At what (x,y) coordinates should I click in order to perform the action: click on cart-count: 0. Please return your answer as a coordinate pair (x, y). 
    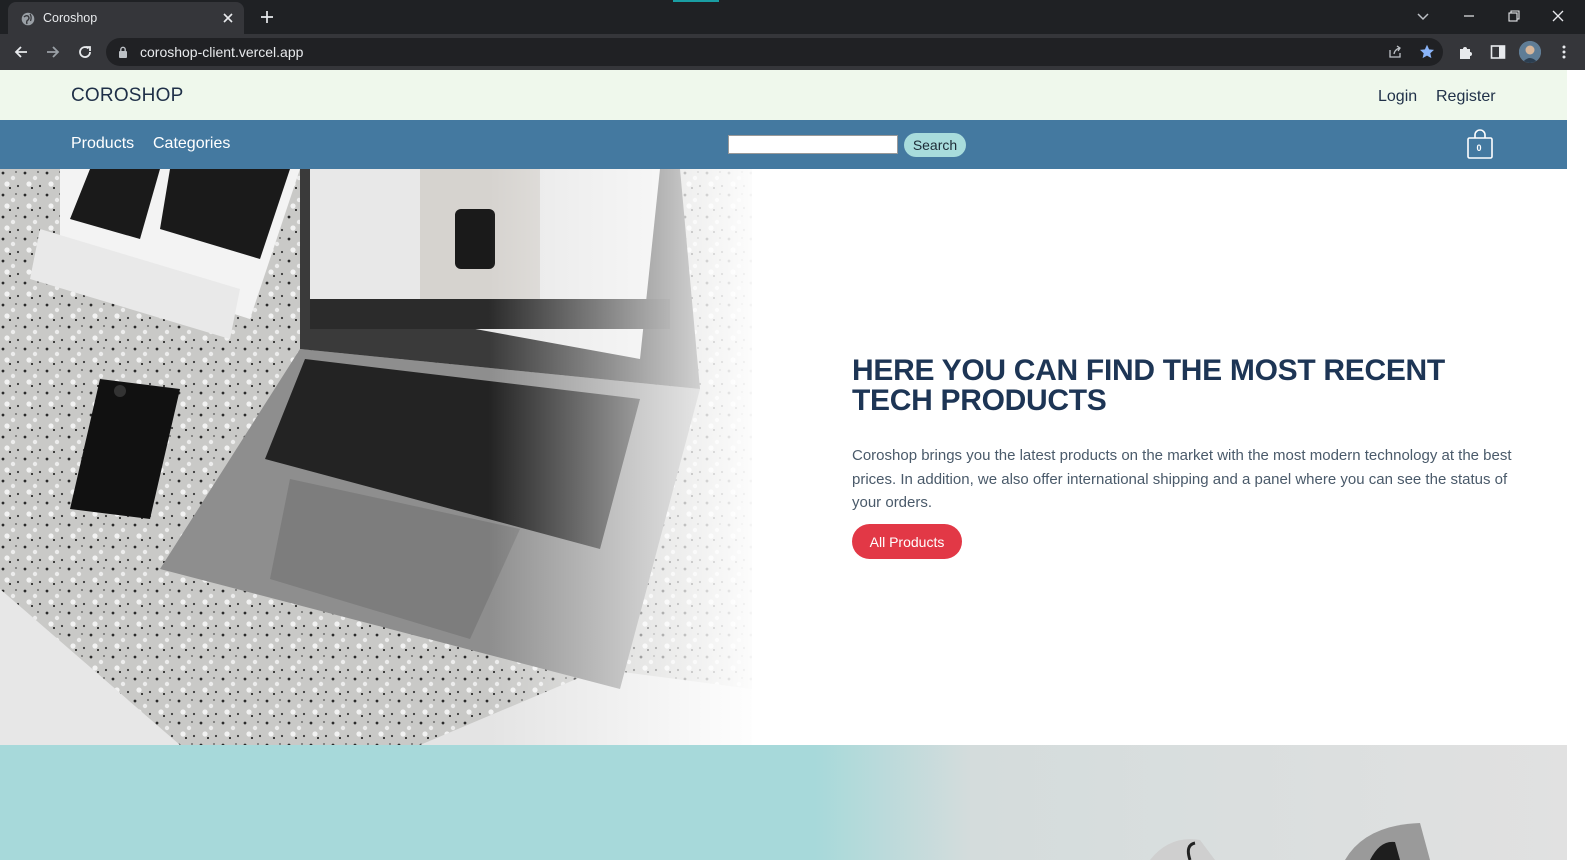
    Looking at the image, I should click on (1479, 148).